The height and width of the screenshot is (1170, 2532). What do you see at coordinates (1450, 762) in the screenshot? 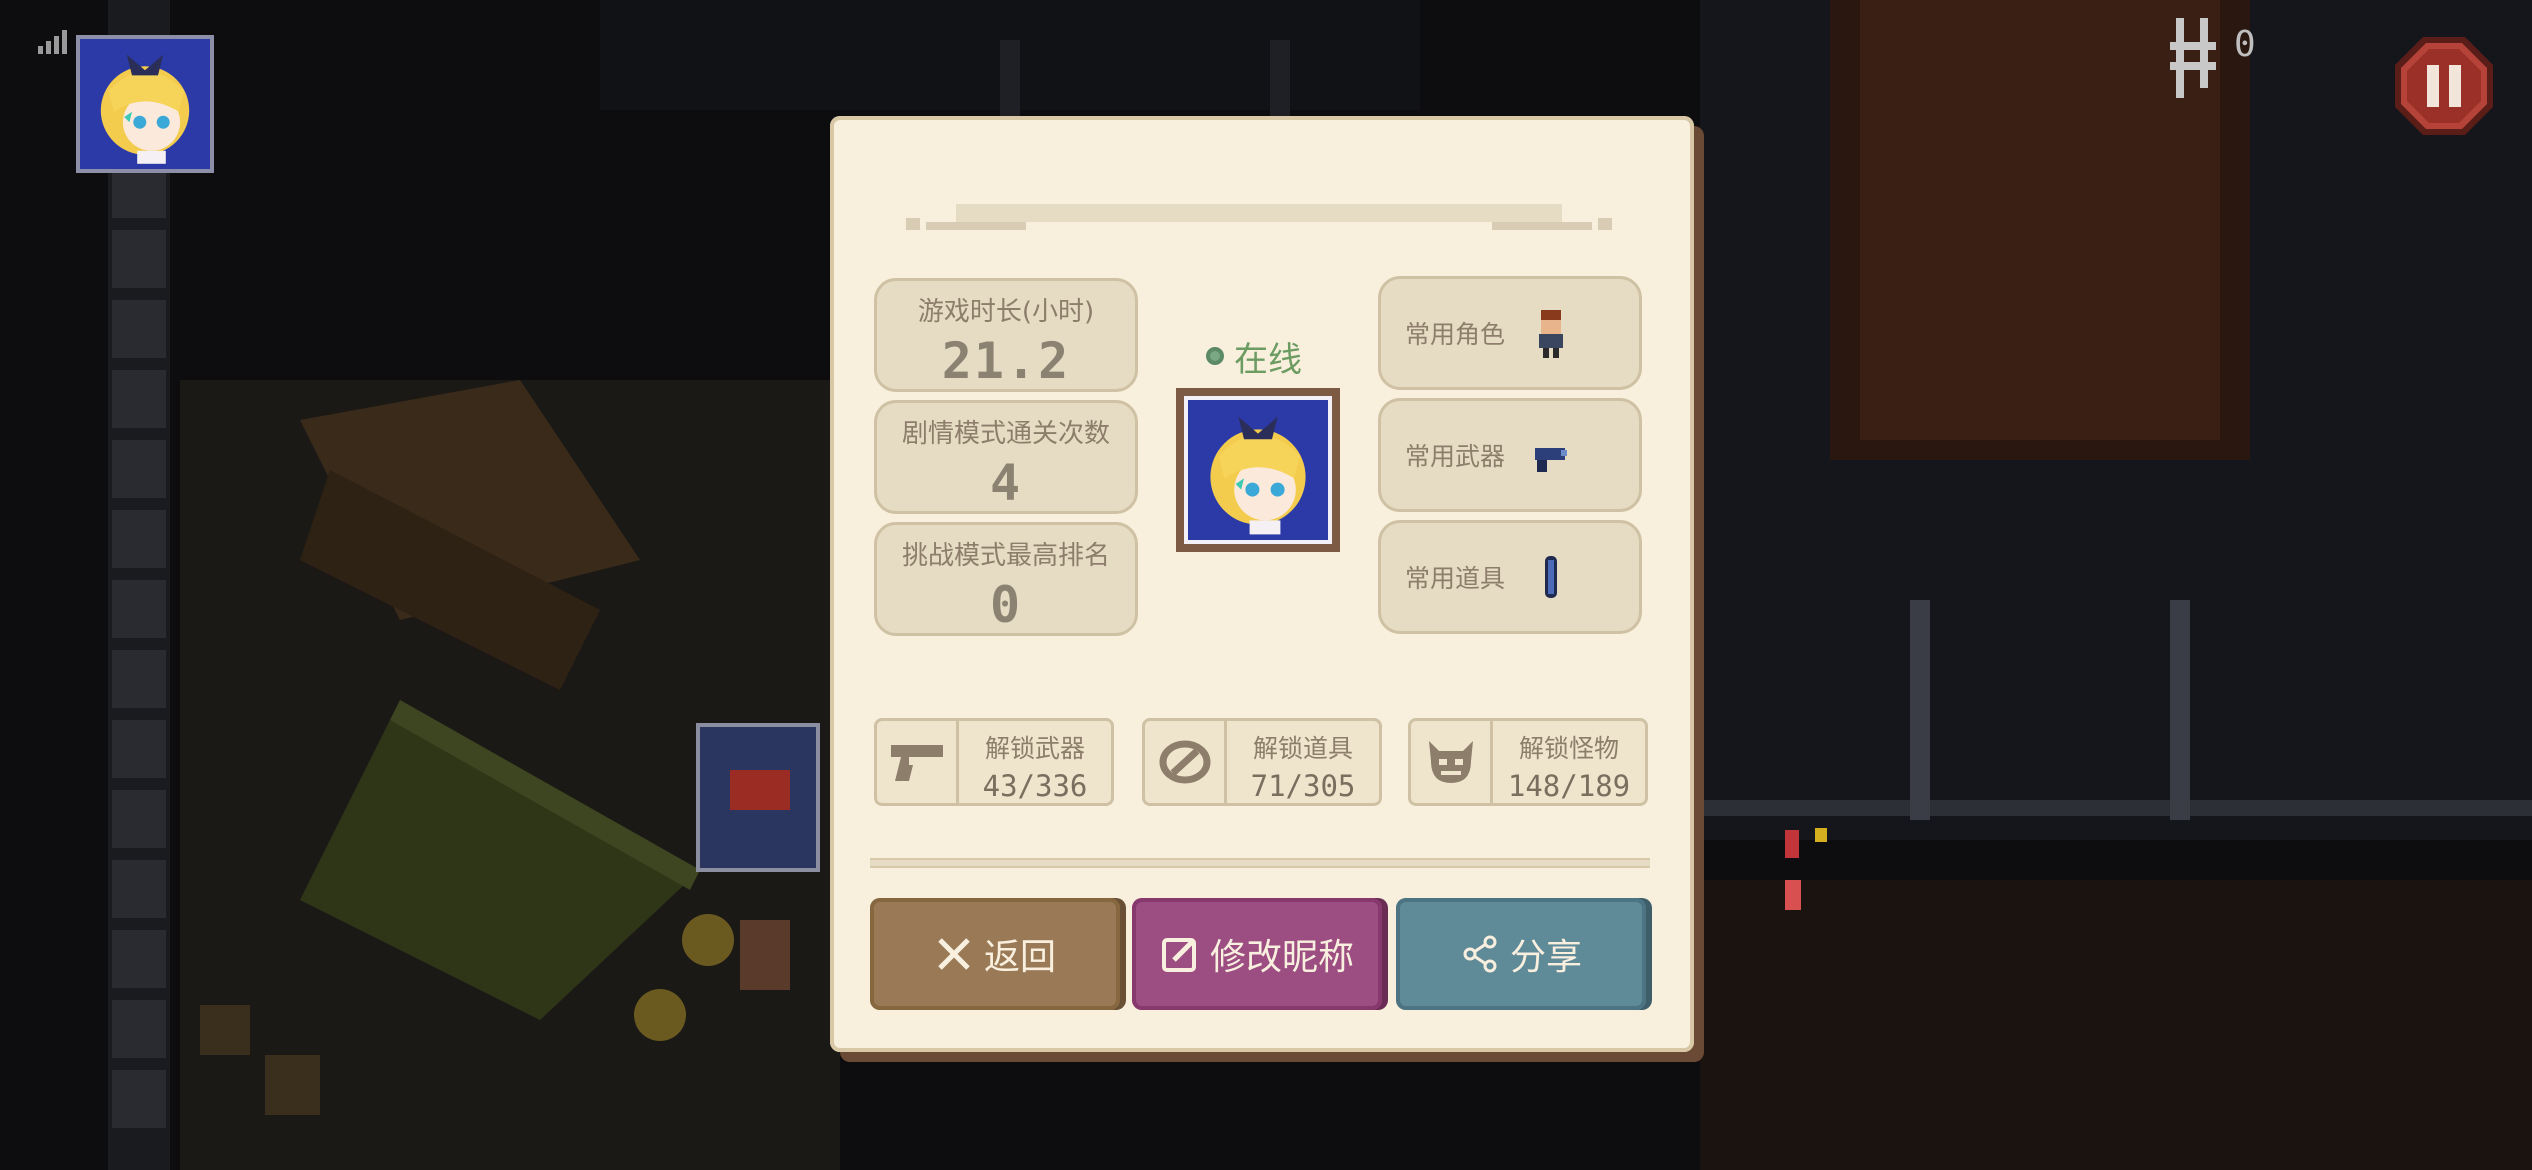
I see `monster-icon` at bounding box center [1450, 762].